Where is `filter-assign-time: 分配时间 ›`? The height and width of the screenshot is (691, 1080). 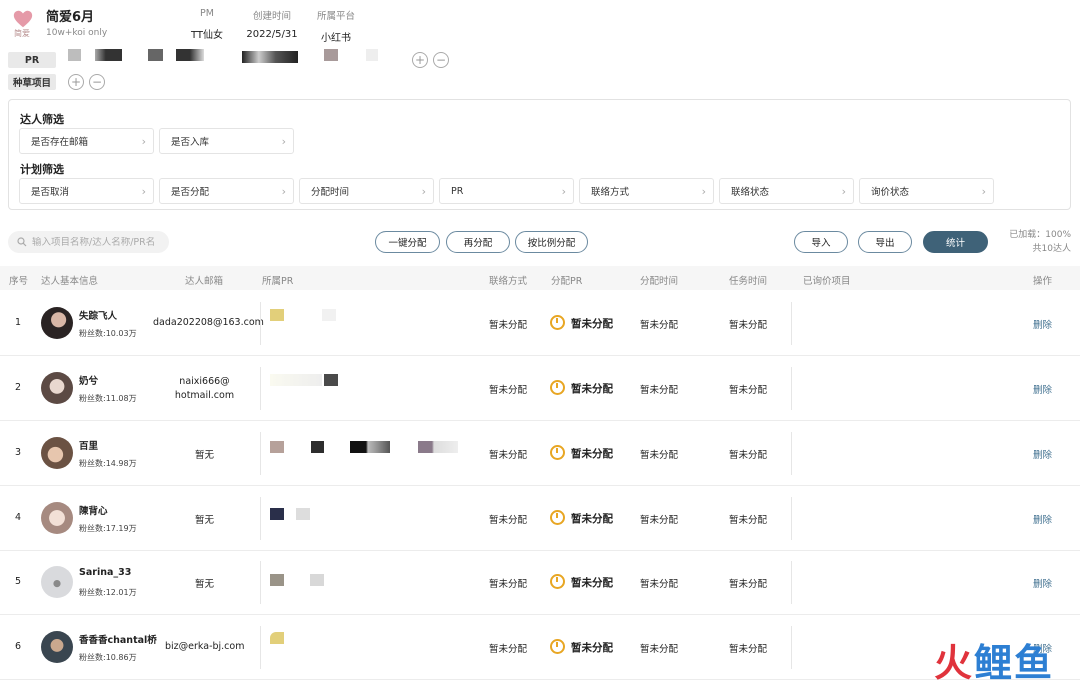
filter-assign-time: 分配时间 › is located at coordinates (366, 191).